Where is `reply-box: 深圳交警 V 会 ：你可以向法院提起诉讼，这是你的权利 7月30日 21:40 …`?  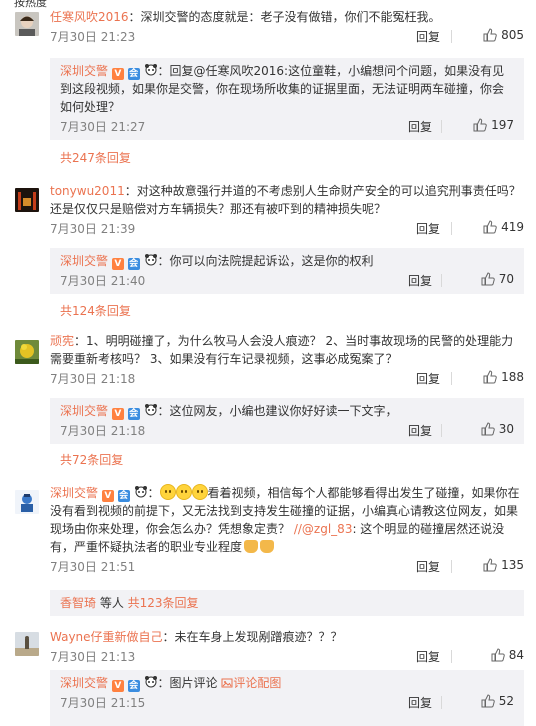
reply-box: 深圳交警 V 会 ：你可以向法院提起诉讼，这是你的权利 7月30日 21:40 … is located at coordinates (287, 271).